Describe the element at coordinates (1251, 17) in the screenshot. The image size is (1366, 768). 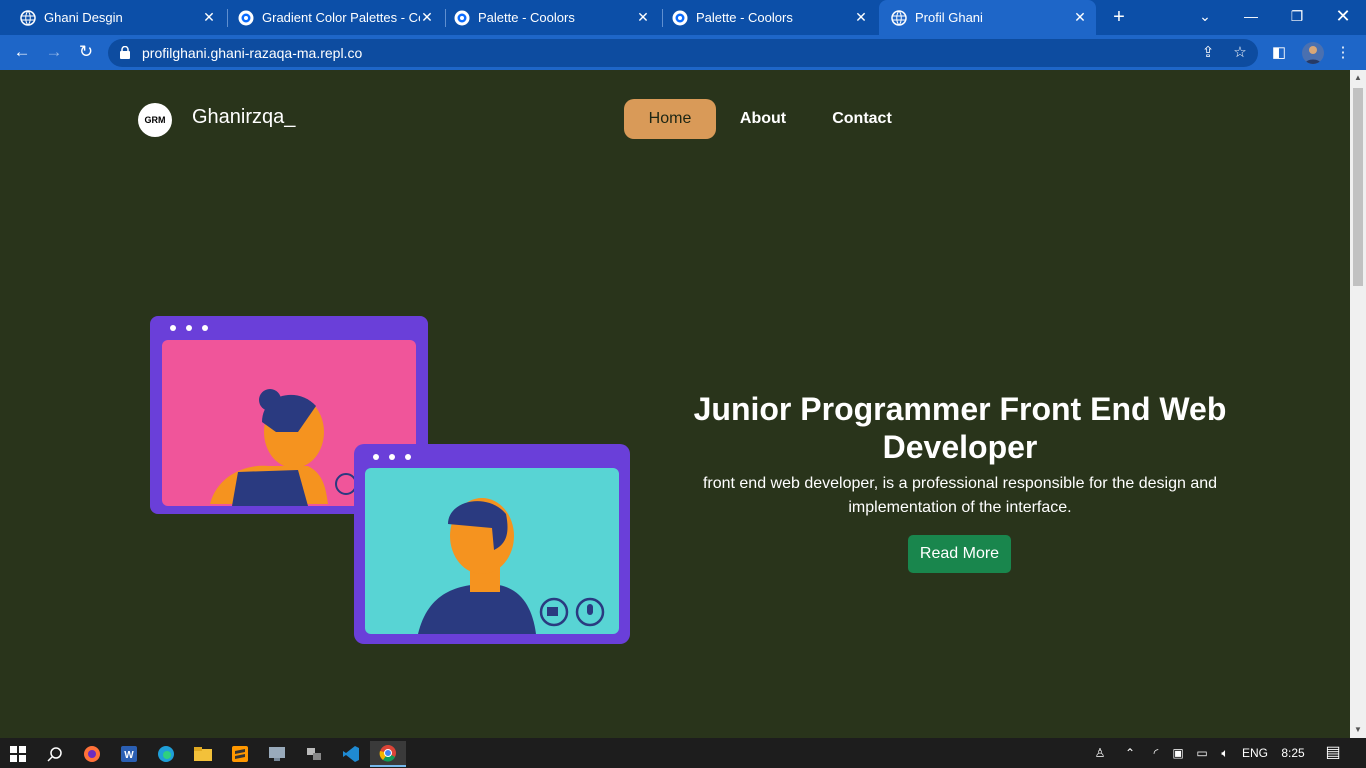
I see `minimize-button: —` at that location.